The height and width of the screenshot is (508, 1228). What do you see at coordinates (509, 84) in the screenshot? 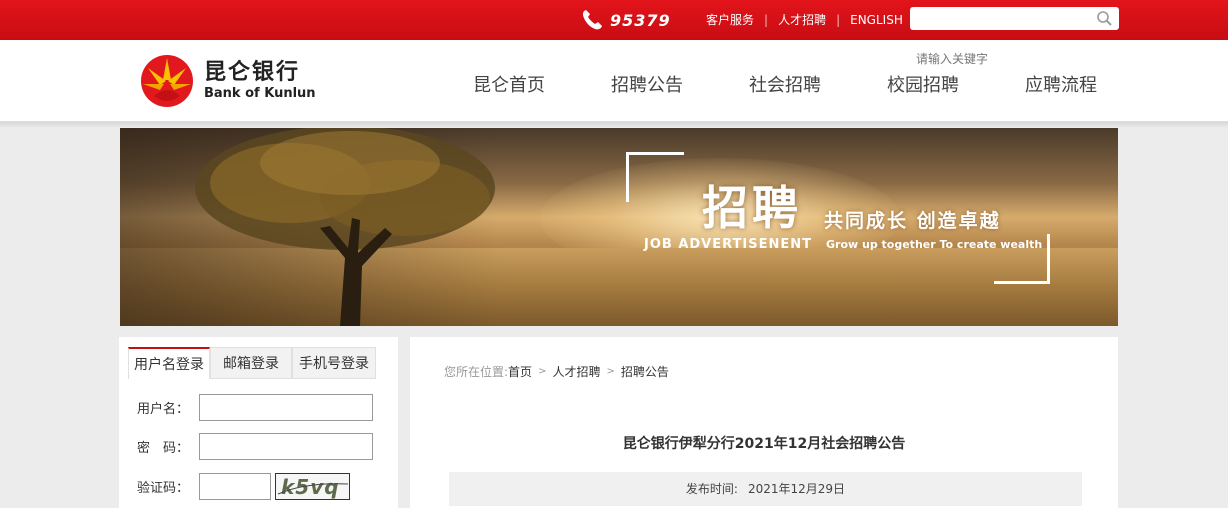
I see `nav-item-home: 昆仑首页` at bounding box center [509, 84].